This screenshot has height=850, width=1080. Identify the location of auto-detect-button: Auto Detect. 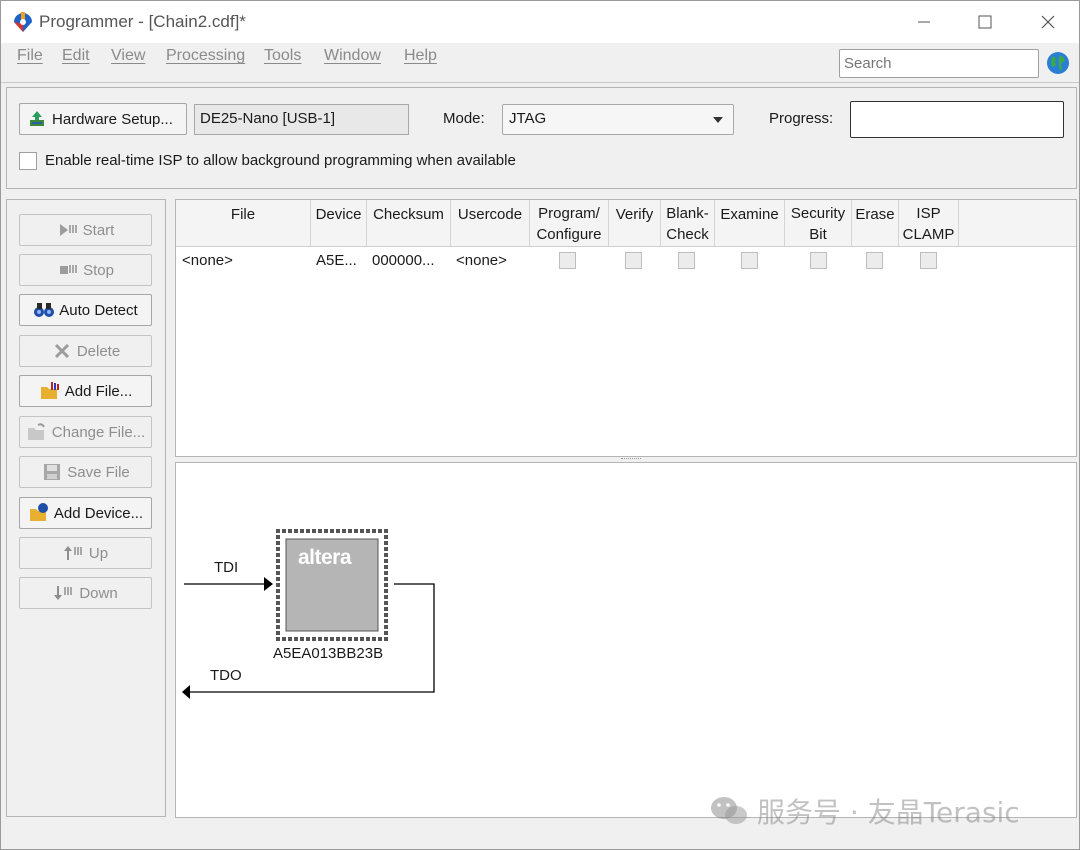
(85, 310).